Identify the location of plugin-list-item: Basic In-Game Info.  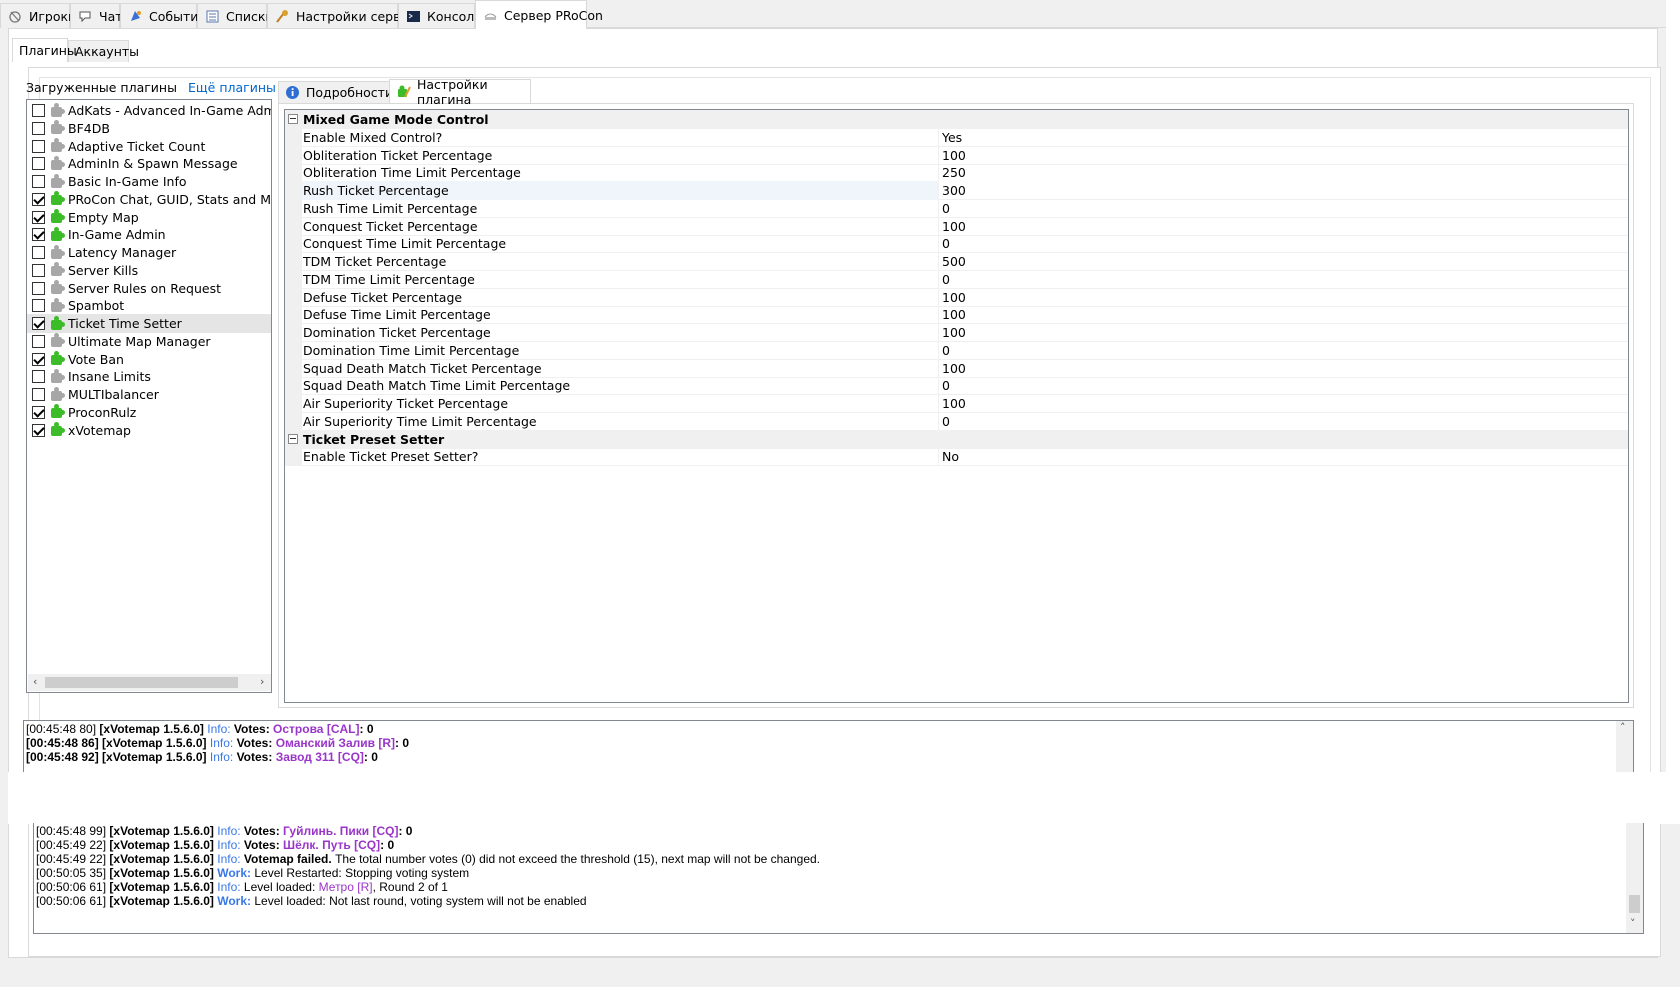
(149, 181).